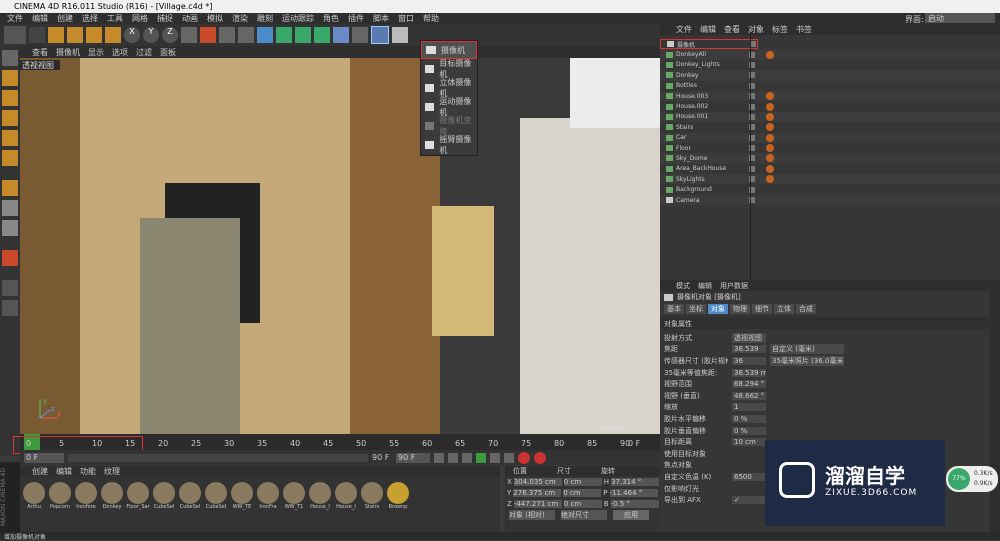 The image size is (1000, 541). I want to click on size-x-field: 0 cm, so click(582, 481).